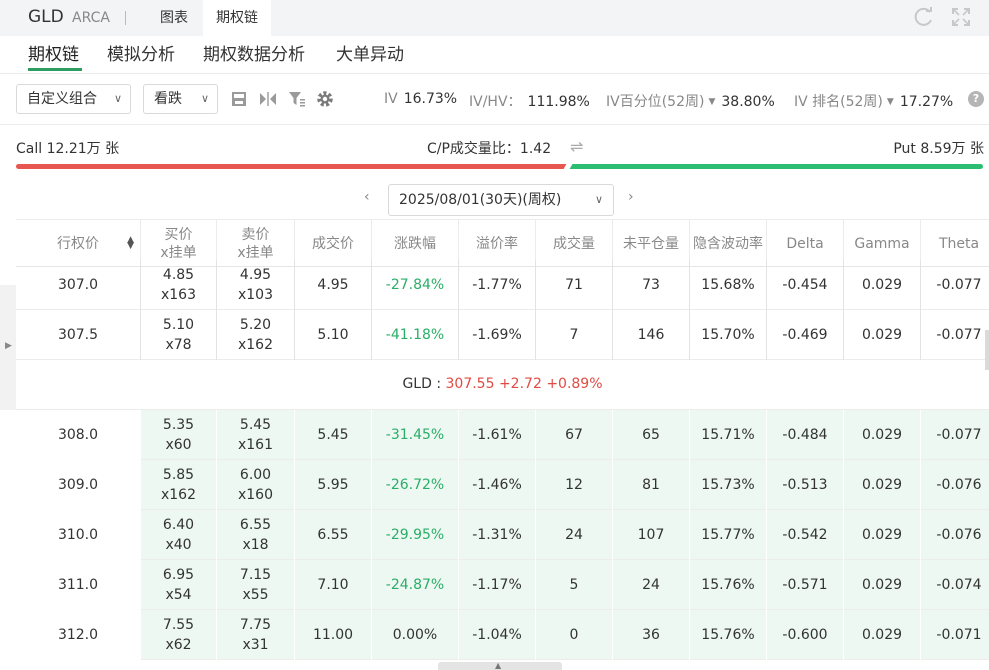 This screenshot has height=670, width=989. Describe the element at coordinates (239, 99) in the screenshot. I see `save-icon` at that location.